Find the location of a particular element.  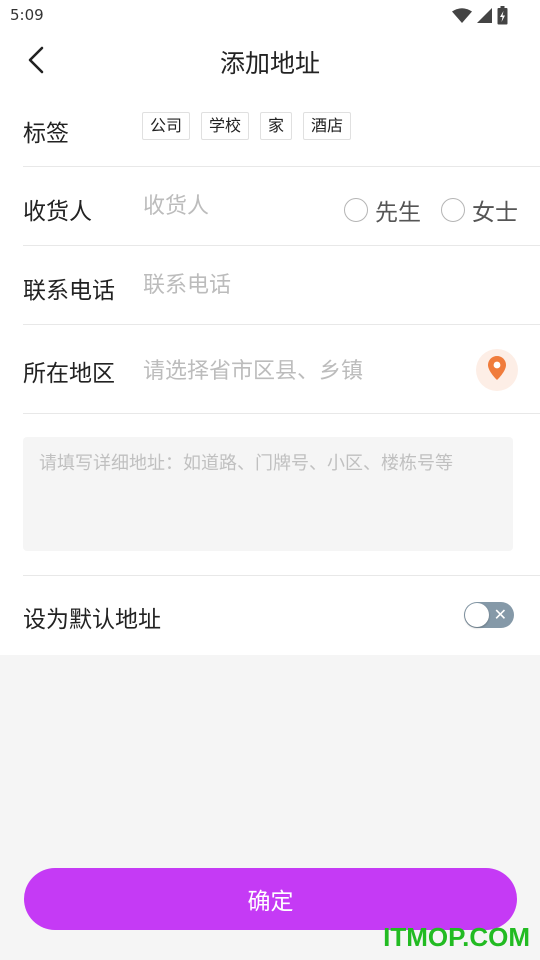

recipient-row: 收货人 先生 女士 is located at coordinates (281, 206).